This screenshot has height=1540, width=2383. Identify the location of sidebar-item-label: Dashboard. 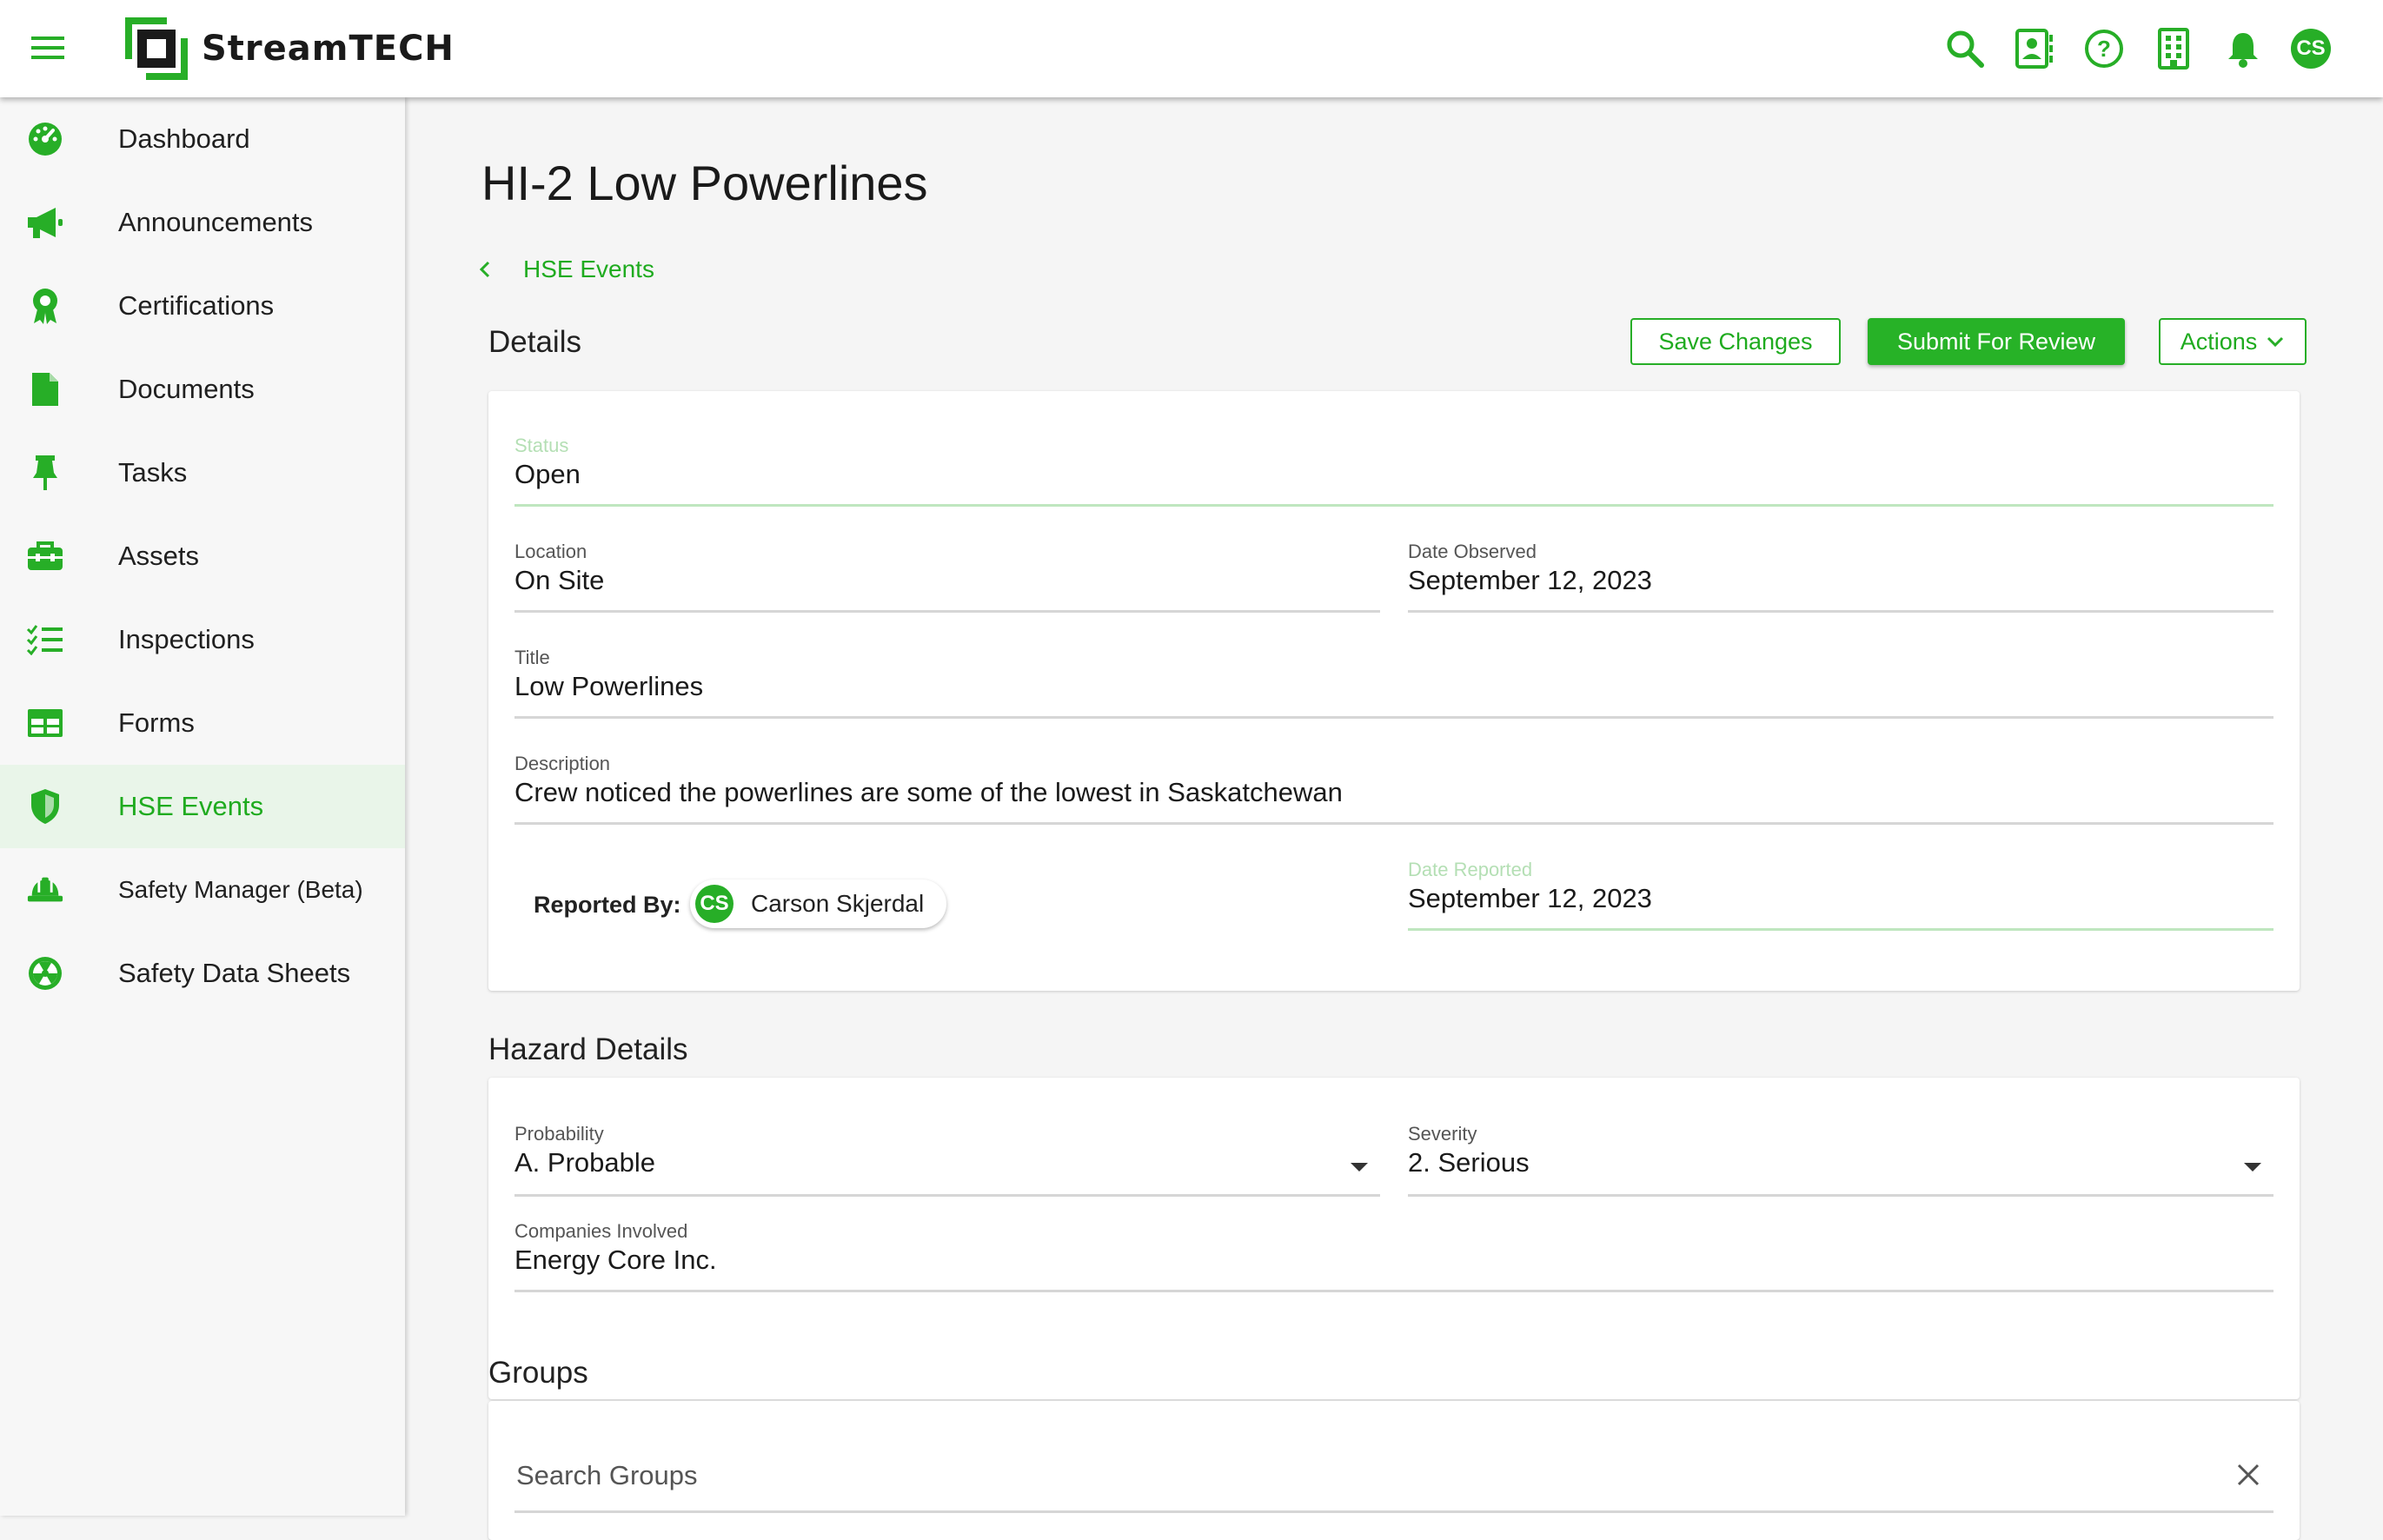
(184, 138).